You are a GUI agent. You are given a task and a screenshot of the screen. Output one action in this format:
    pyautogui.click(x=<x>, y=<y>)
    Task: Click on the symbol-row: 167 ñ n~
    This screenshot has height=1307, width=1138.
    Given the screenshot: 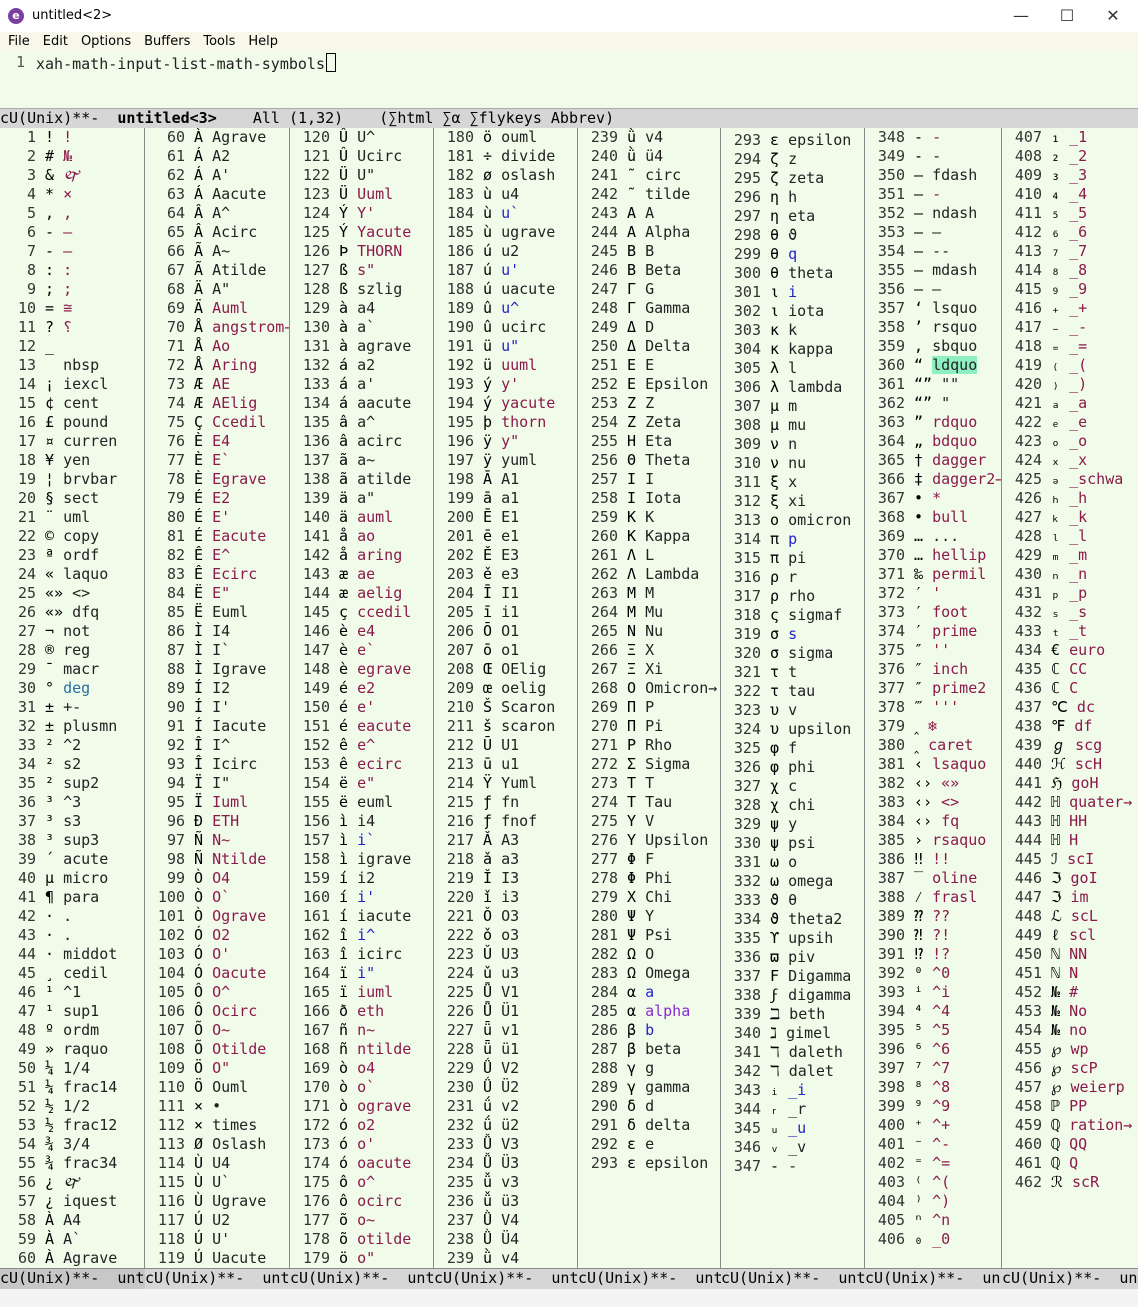 What is the action you would take?
    pyautogui.click(x=350, y=1030)
    